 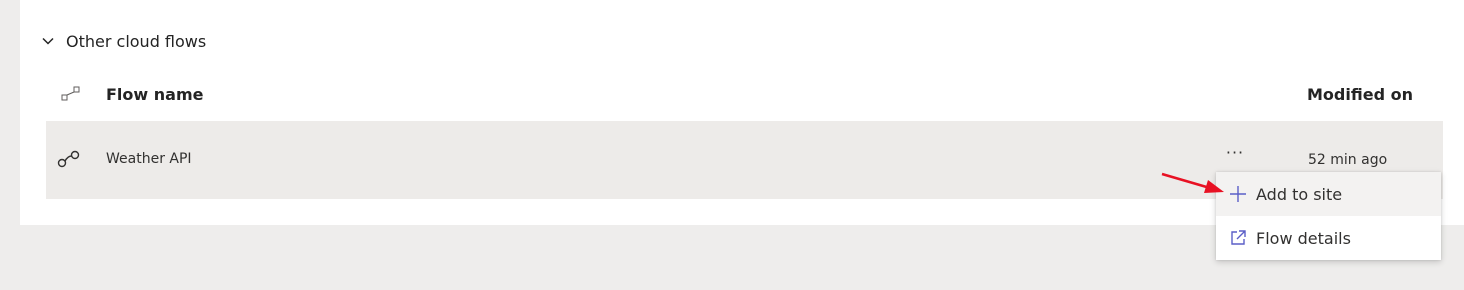 I want to click on plus-icon, so click(x=1238, y=194).